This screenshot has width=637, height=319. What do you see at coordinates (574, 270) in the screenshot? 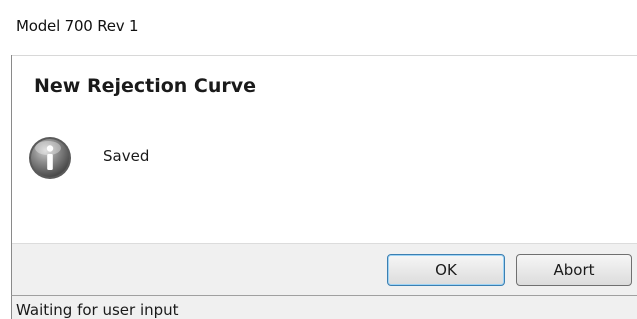
I see `abort-button: Abort` at bounding box center [574, 270].